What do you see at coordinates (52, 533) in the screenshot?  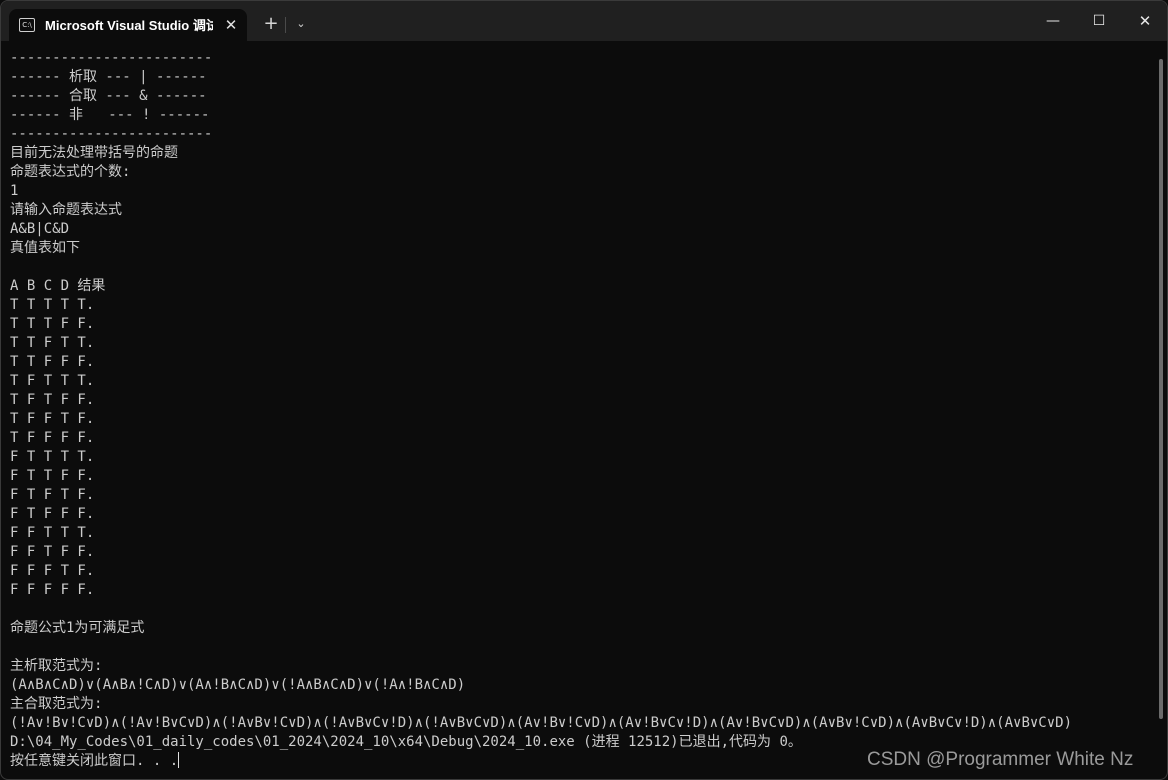 I see `console-line: F F T T T.` at bounding box center [52, 533].